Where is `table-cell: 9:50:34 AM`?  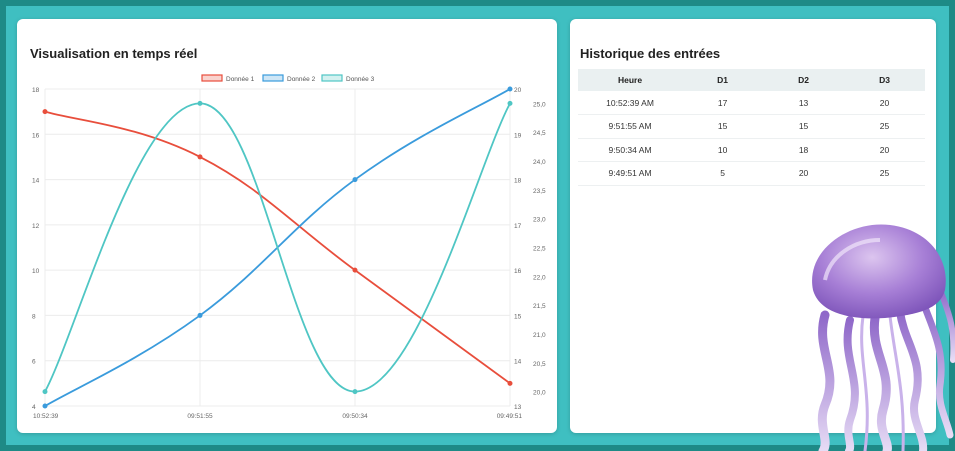 table-cell: 9:50:34 AM is located at coordinates (630, 150).